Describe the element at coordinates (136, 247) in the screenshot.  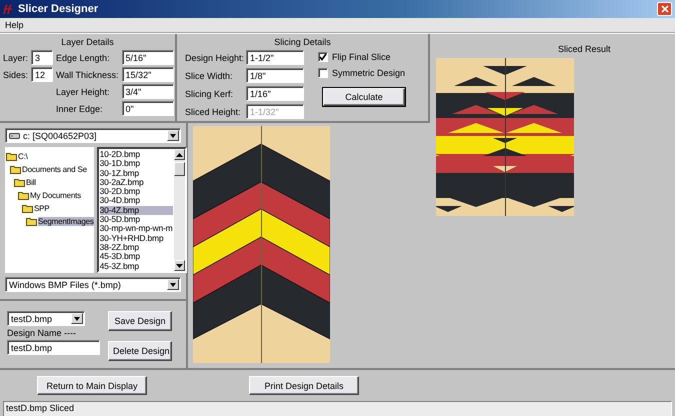
I see `file-list-item: 38-2Z.bmp` at that location.